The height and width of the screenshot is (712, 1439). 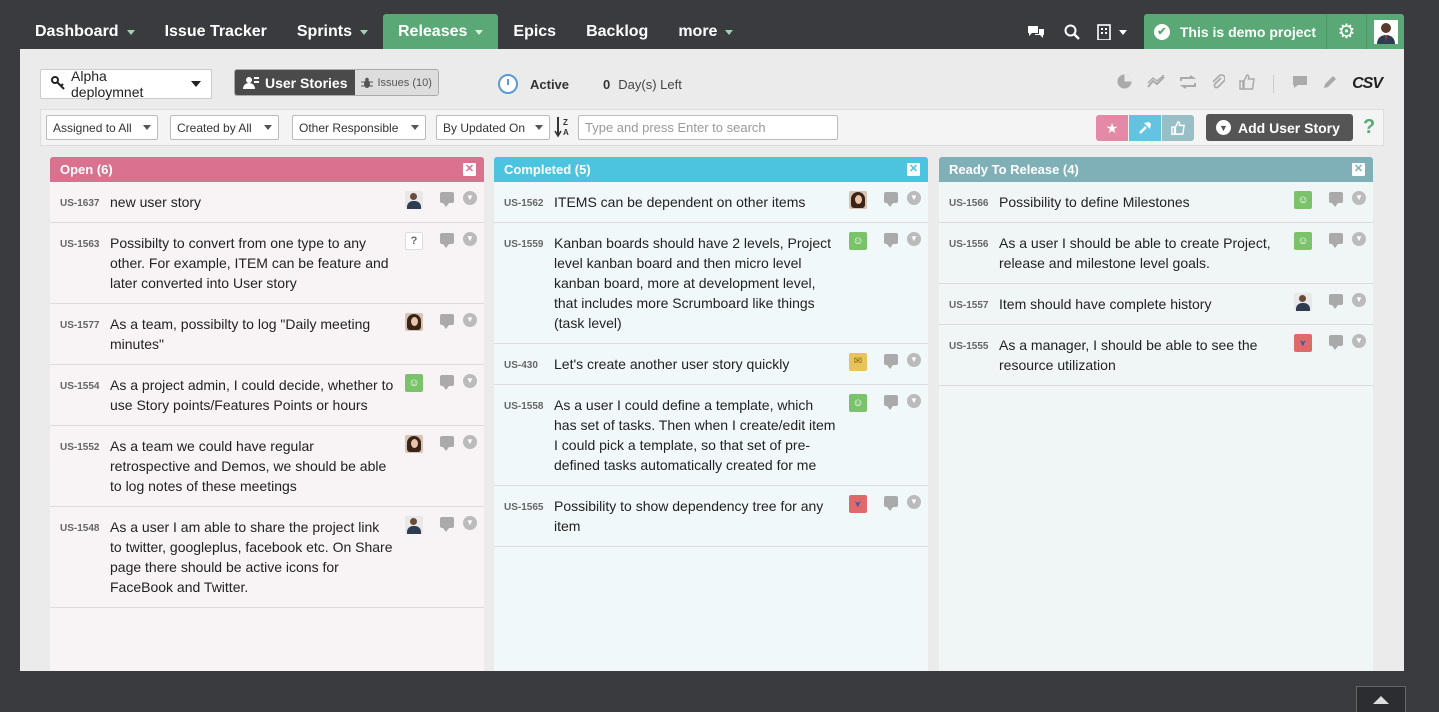 I want to click on story-id: US-1563, so click(x=79, y=245).